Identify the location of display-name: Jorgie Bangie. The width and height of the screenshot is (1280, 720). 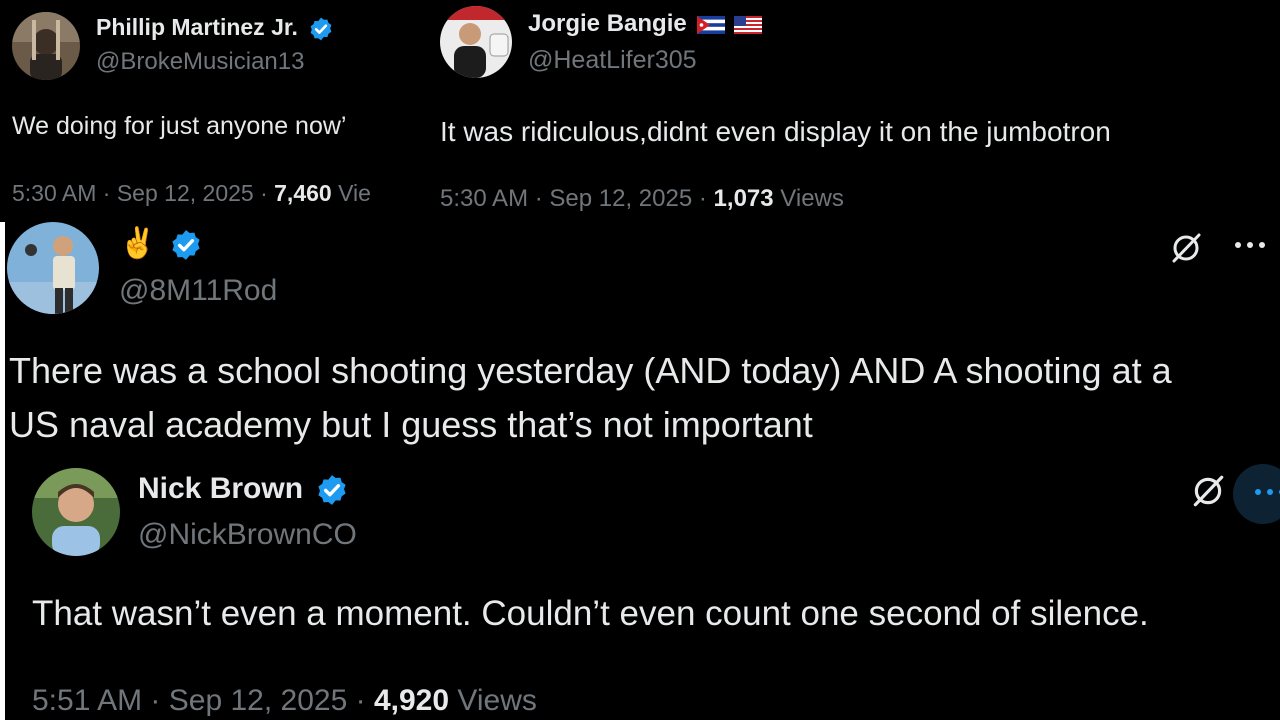
(645, 24).